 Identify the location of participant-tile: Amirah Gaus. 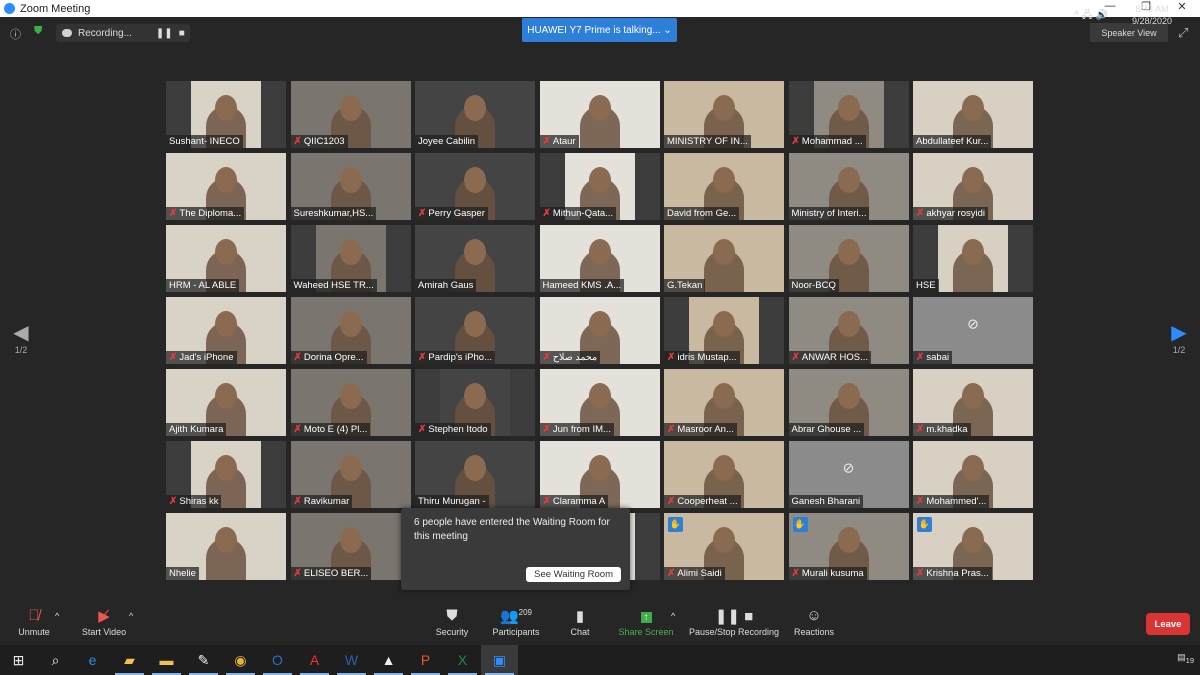
(475, 258).